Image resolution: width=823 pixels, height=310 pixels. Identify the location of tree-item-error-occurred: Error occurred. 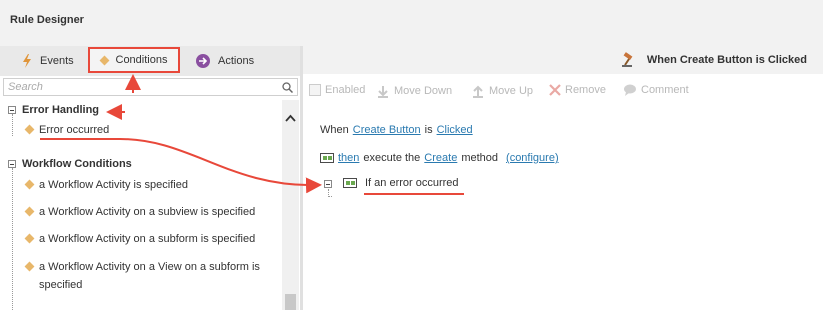
(152, 130).